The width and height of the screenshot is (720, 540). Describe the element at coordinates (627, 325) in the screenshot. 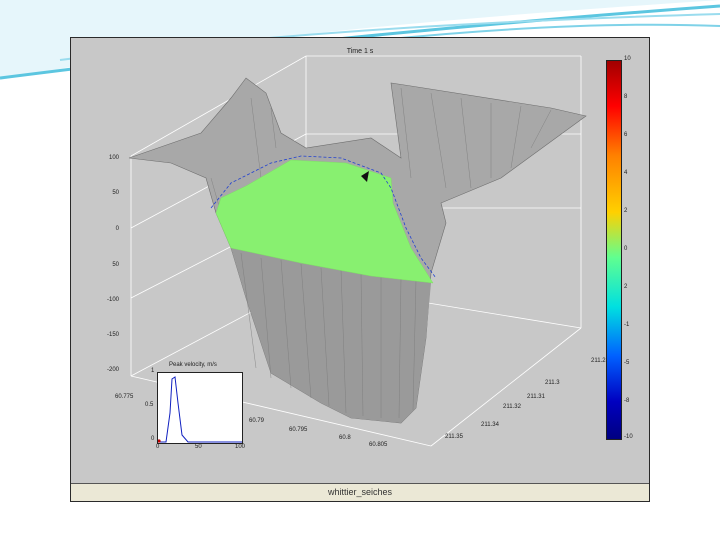

I see `colorbar-tick: -1` at that location.